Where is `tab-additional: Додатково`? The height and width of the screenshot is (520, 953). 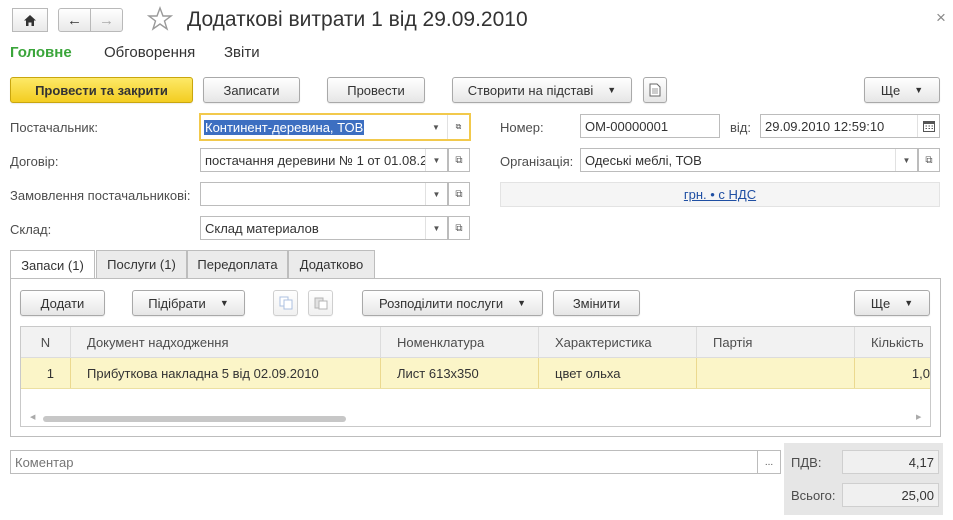
tab-additional: Додатково is located at coordinates (331, 264).